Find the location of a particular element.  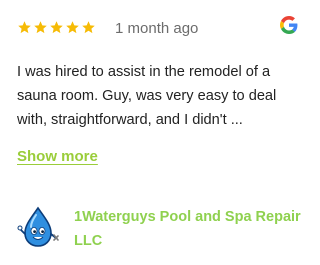

star-rating is located at coordinates (56, 27).